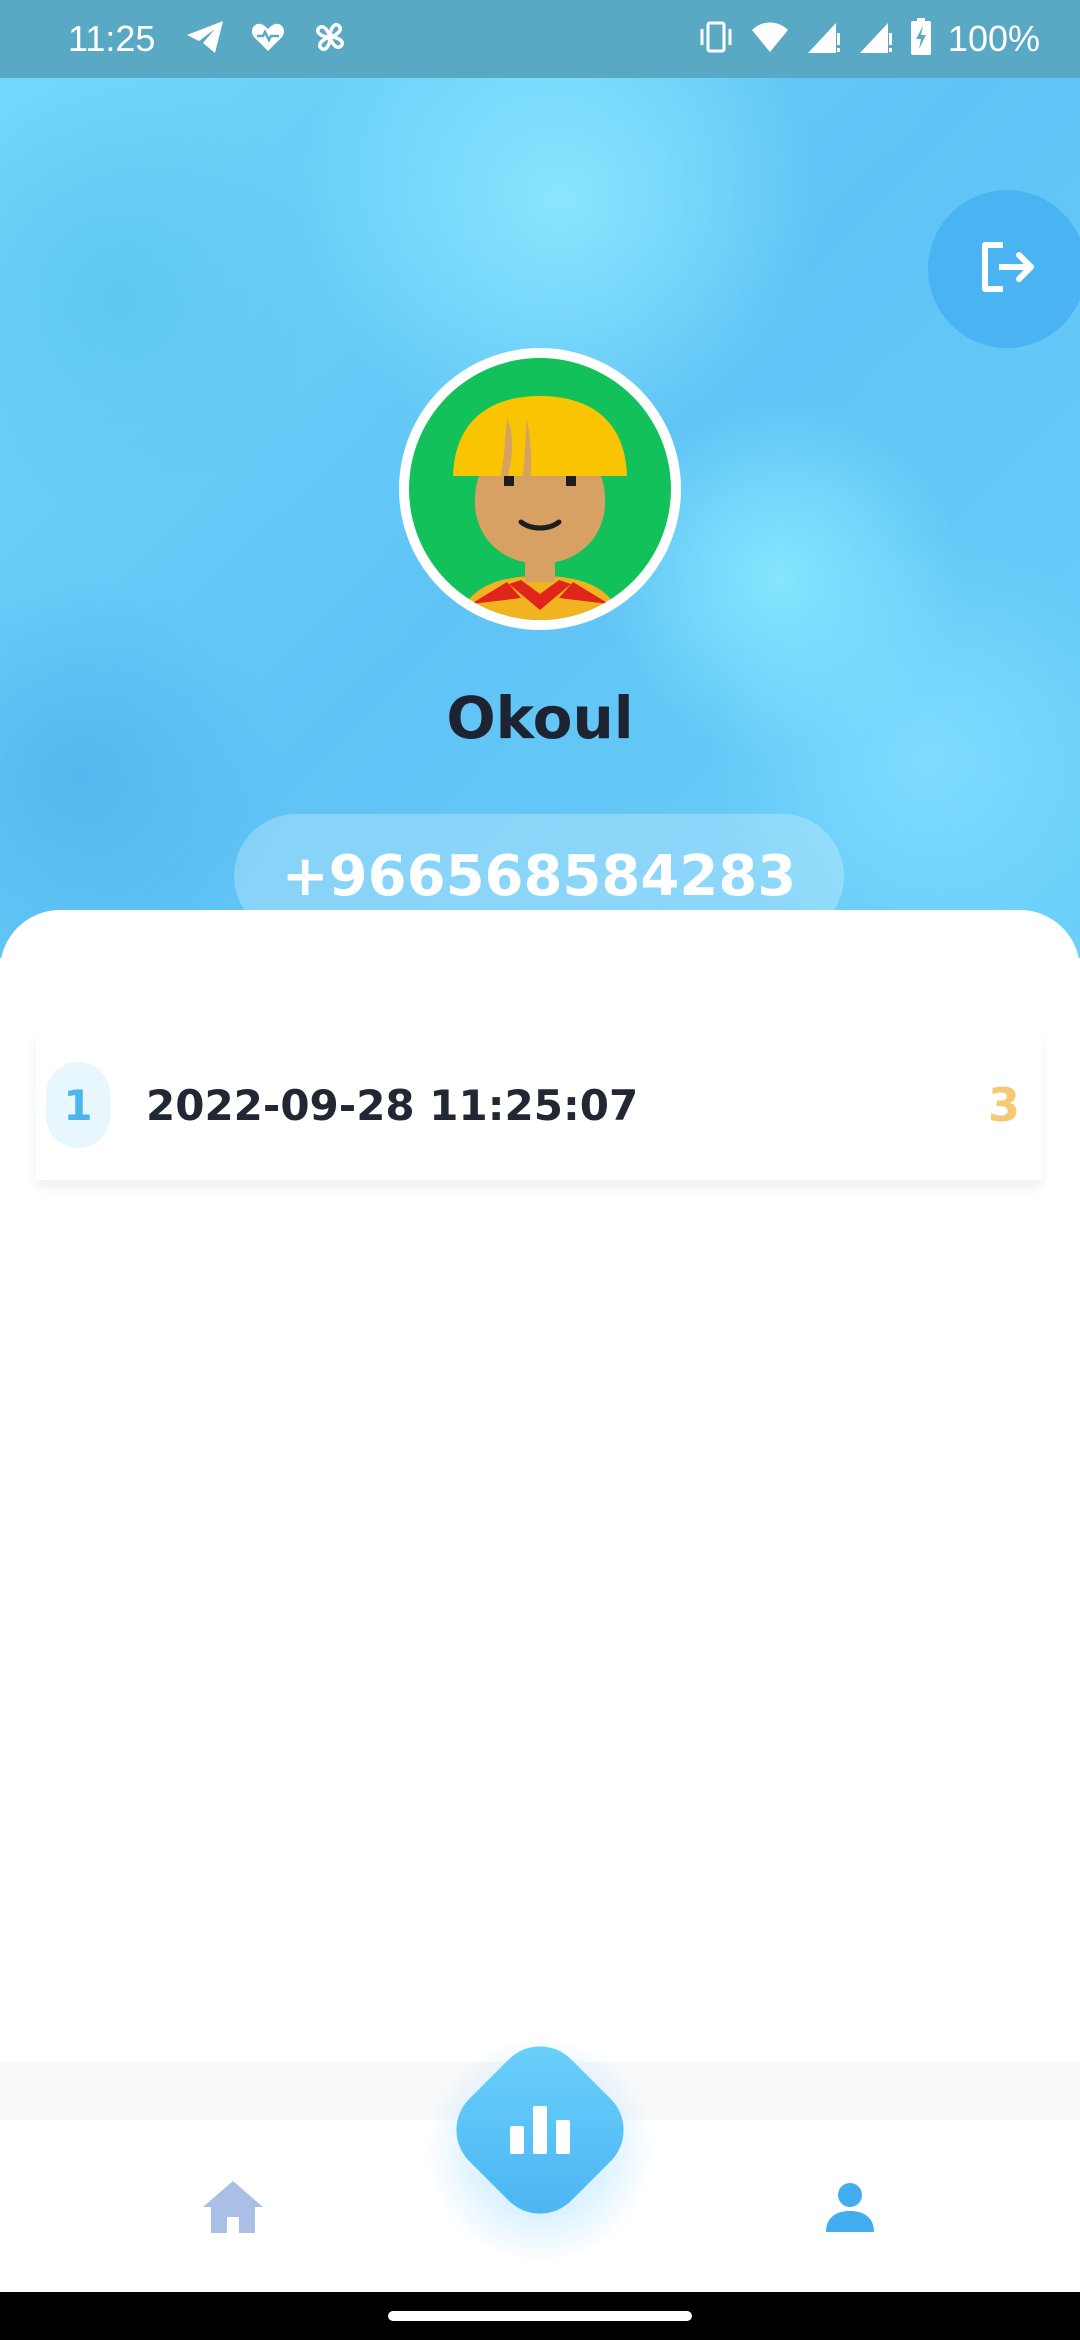 Image resolution: width=1080 pixels, height=2340 pixels. What do you see at coordinates (112, 38) in the screenshot?
I see `status-time: 11:25` at bounding box center [112, 38].